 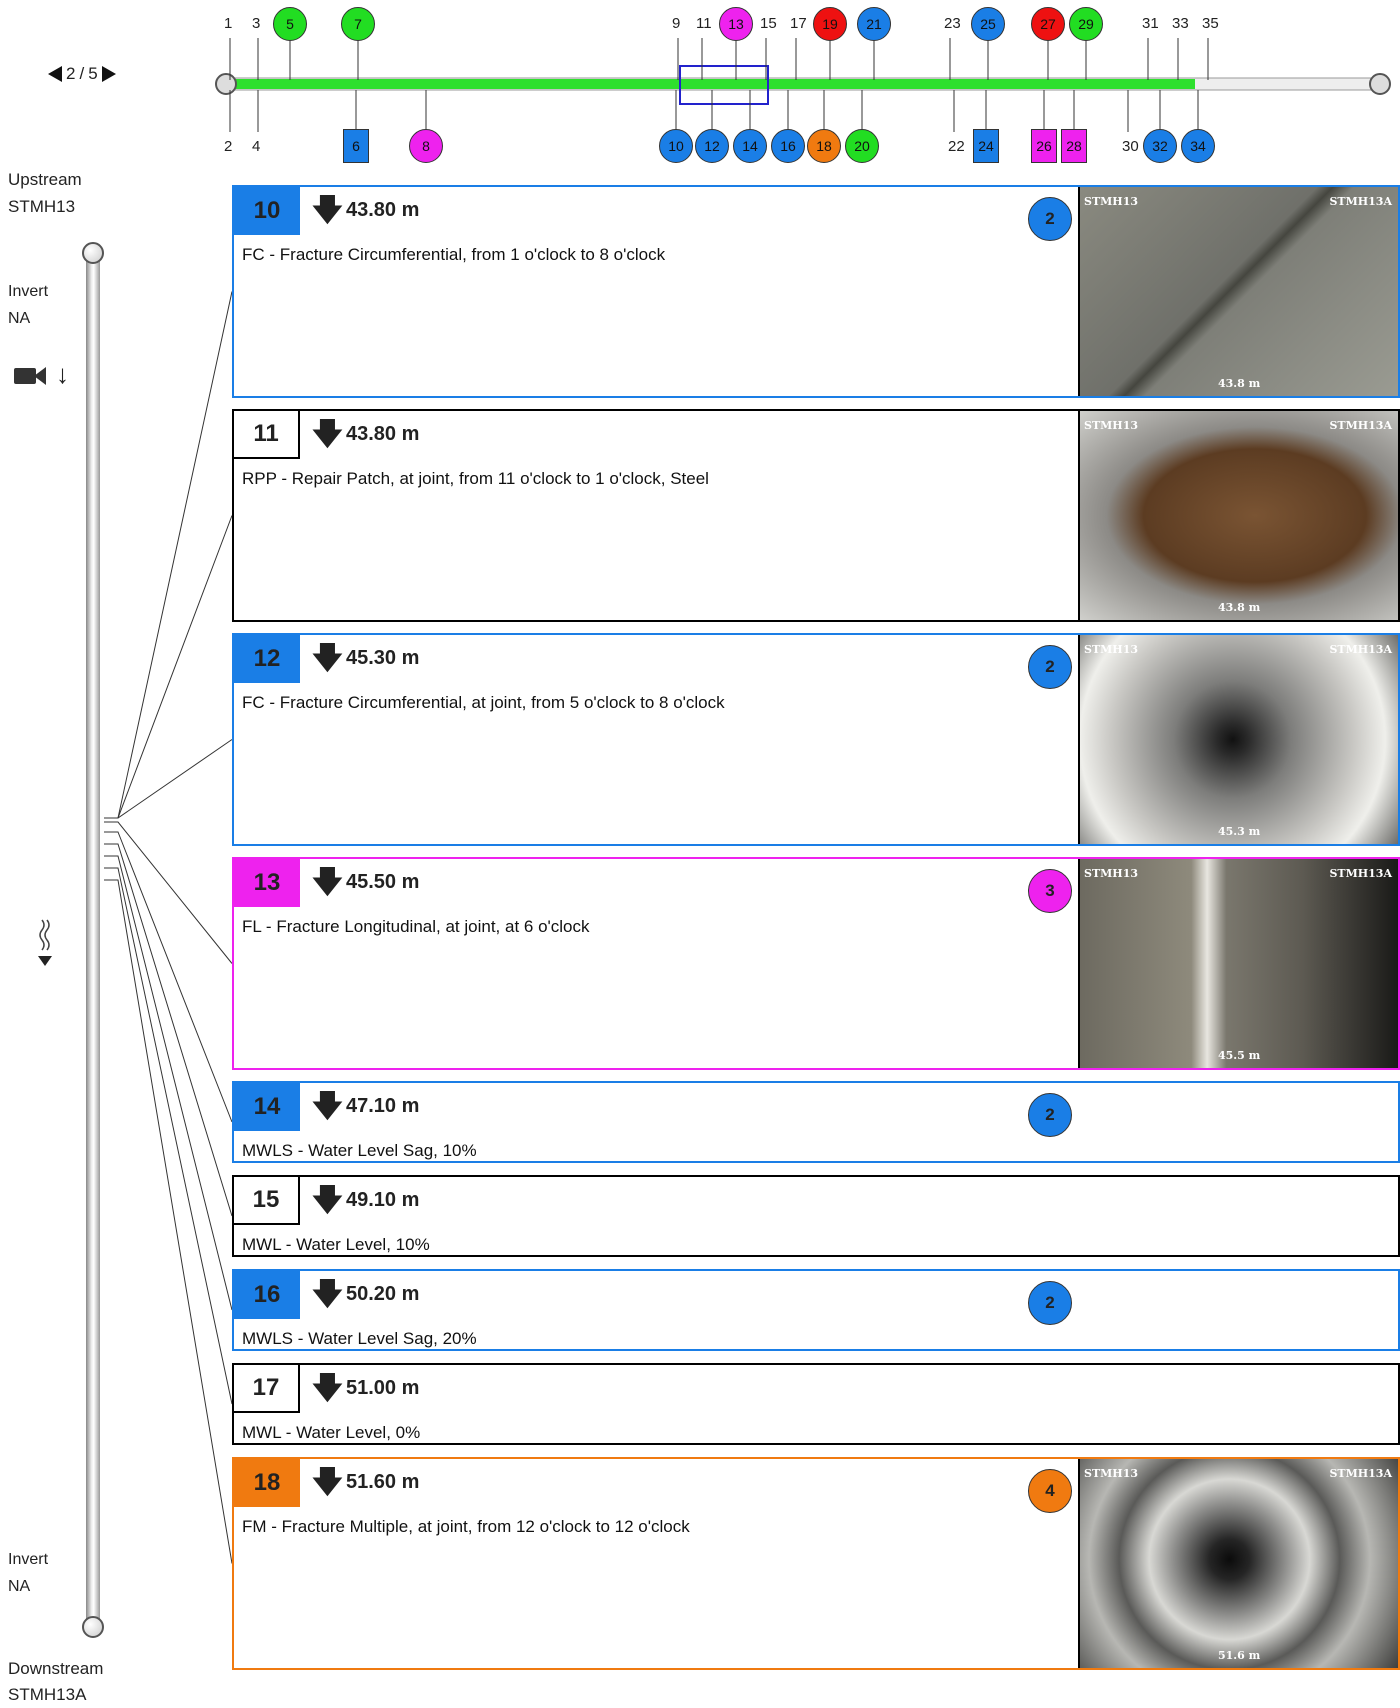 I want to click on timeline-progress-fill, so click(x=710, y=84).